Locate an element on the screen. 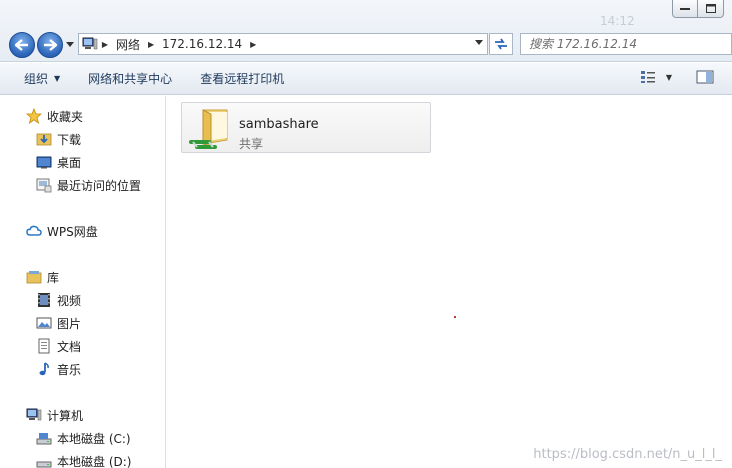 The height and width of the screenshot is (468, 732). view-controls: ▼ is located at coordinates (677, 77).